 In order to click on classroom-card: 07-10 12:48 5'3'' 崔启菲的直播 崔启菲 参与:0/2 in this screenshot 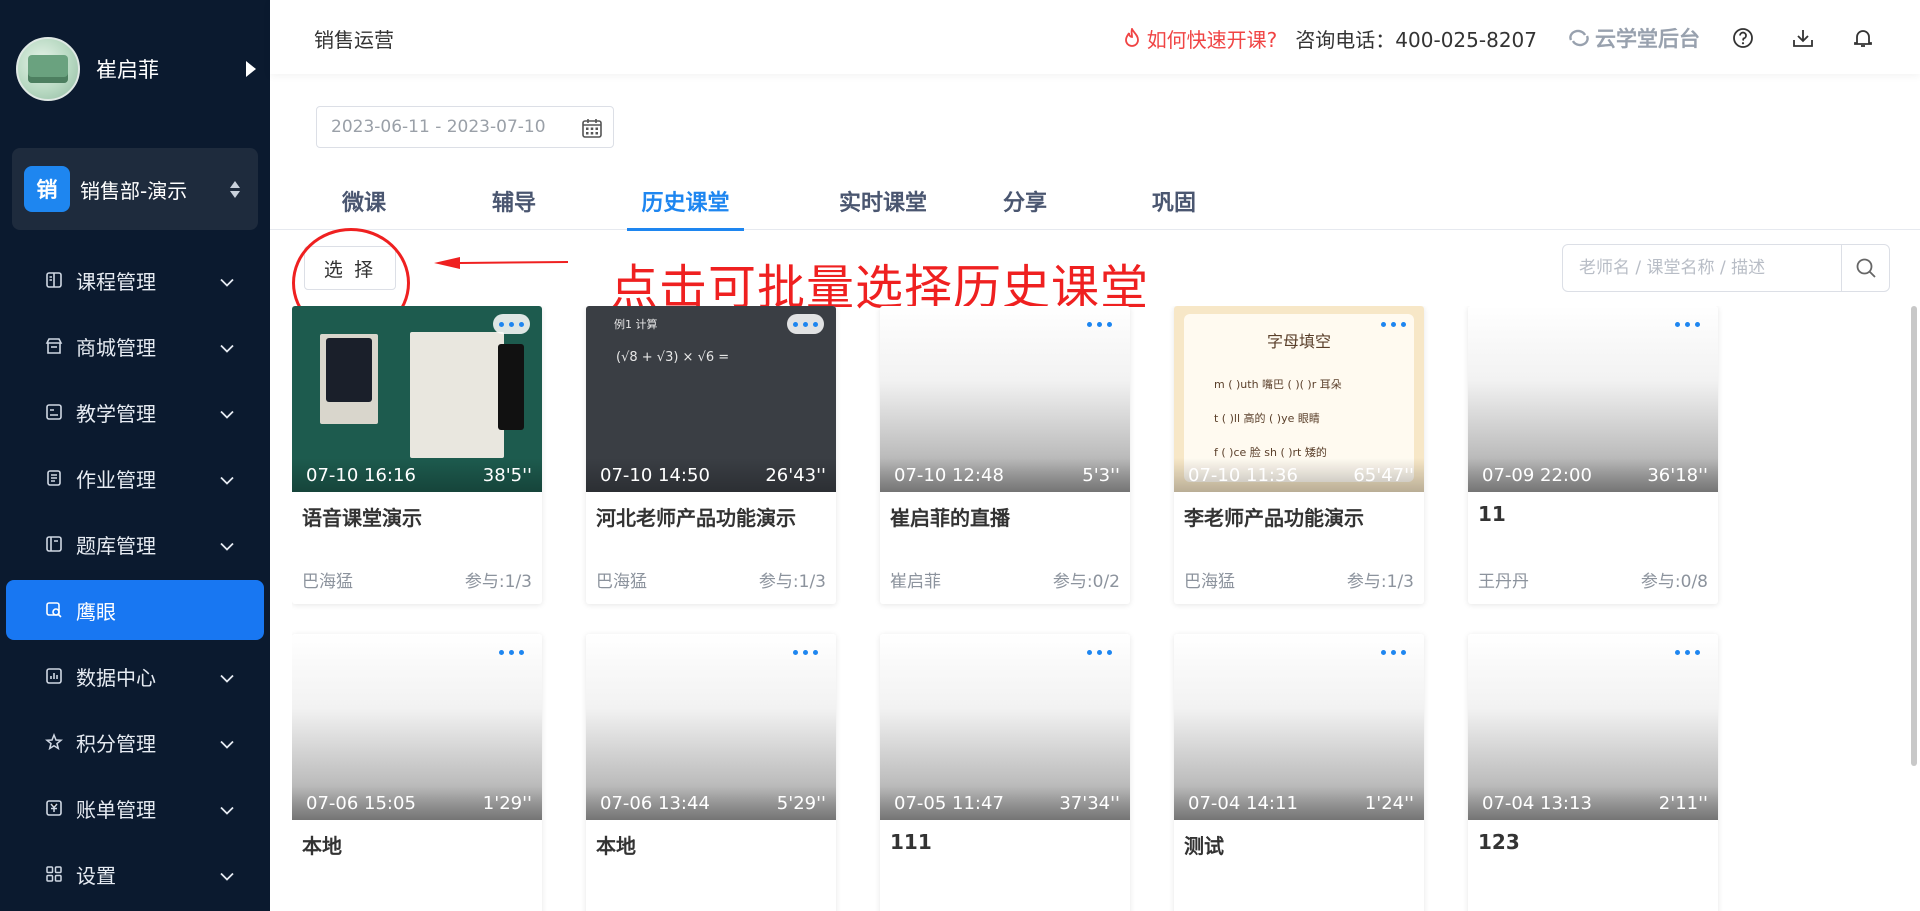, I will do `click(1005, 455)`.